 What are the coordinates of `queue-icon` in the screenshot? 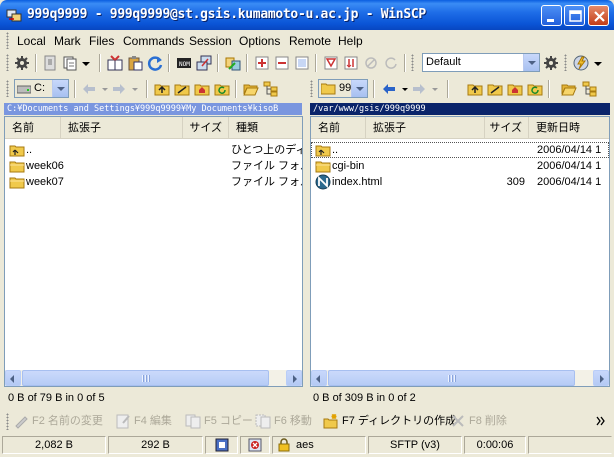 It's located at (115, 63).